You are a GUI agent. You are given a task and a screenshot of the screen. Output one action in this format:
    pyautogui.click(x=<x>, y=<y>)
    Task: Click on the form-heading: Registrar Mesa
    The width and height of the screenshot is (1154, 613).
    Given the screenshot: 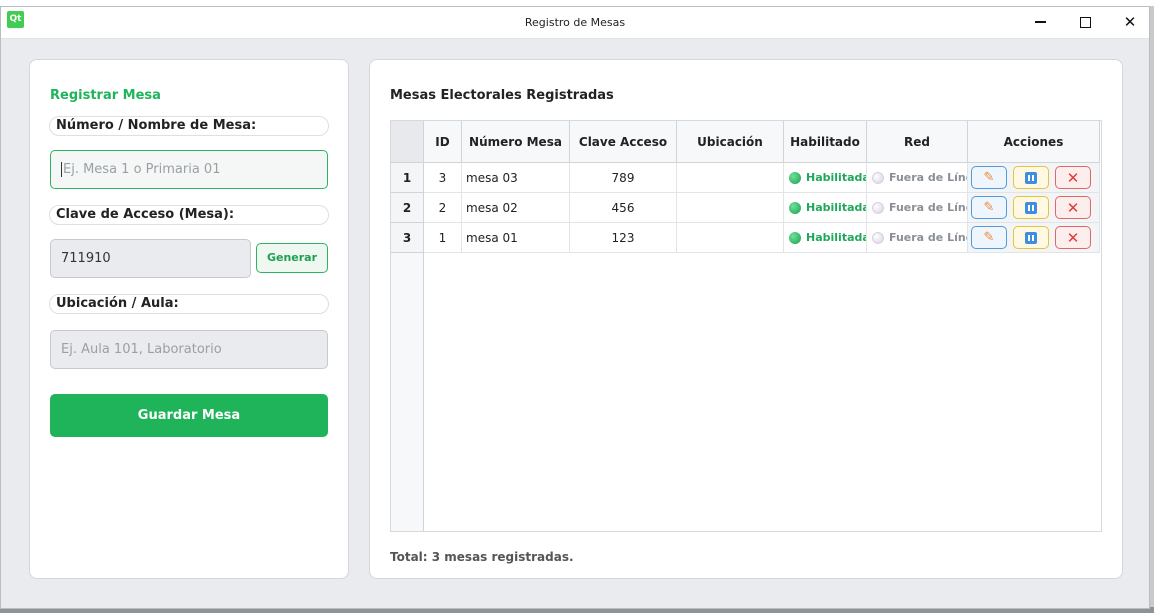 What is the action you would take?
    pyautogui.click(x=105, y=95)
    